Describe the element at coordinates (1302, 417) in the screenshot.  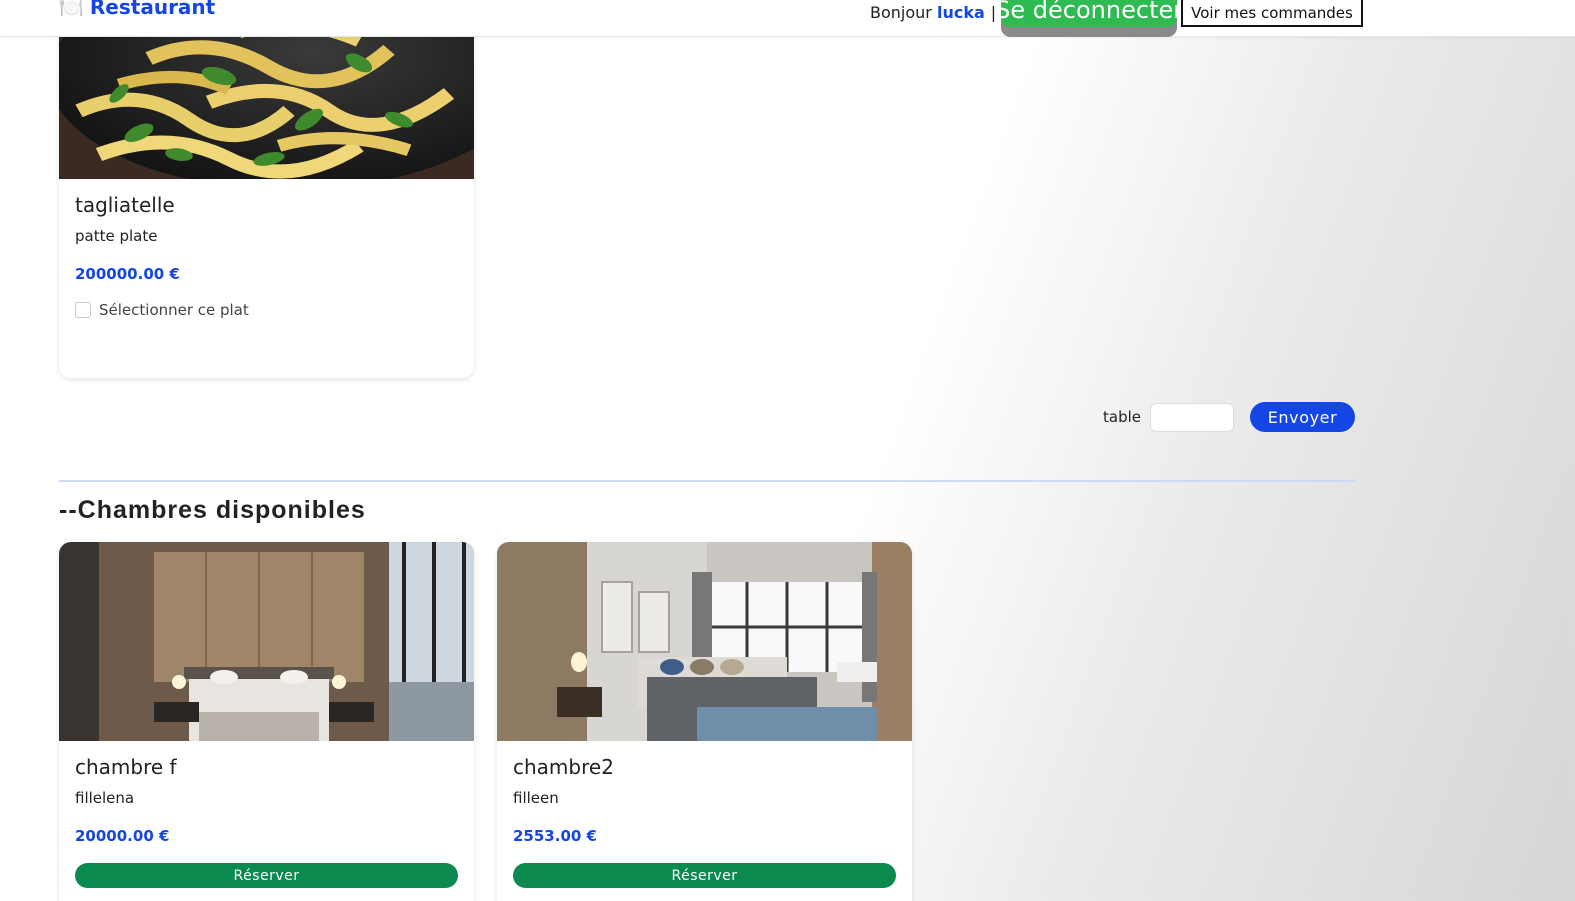
I see `send-order-button: Envoyer` at that location.